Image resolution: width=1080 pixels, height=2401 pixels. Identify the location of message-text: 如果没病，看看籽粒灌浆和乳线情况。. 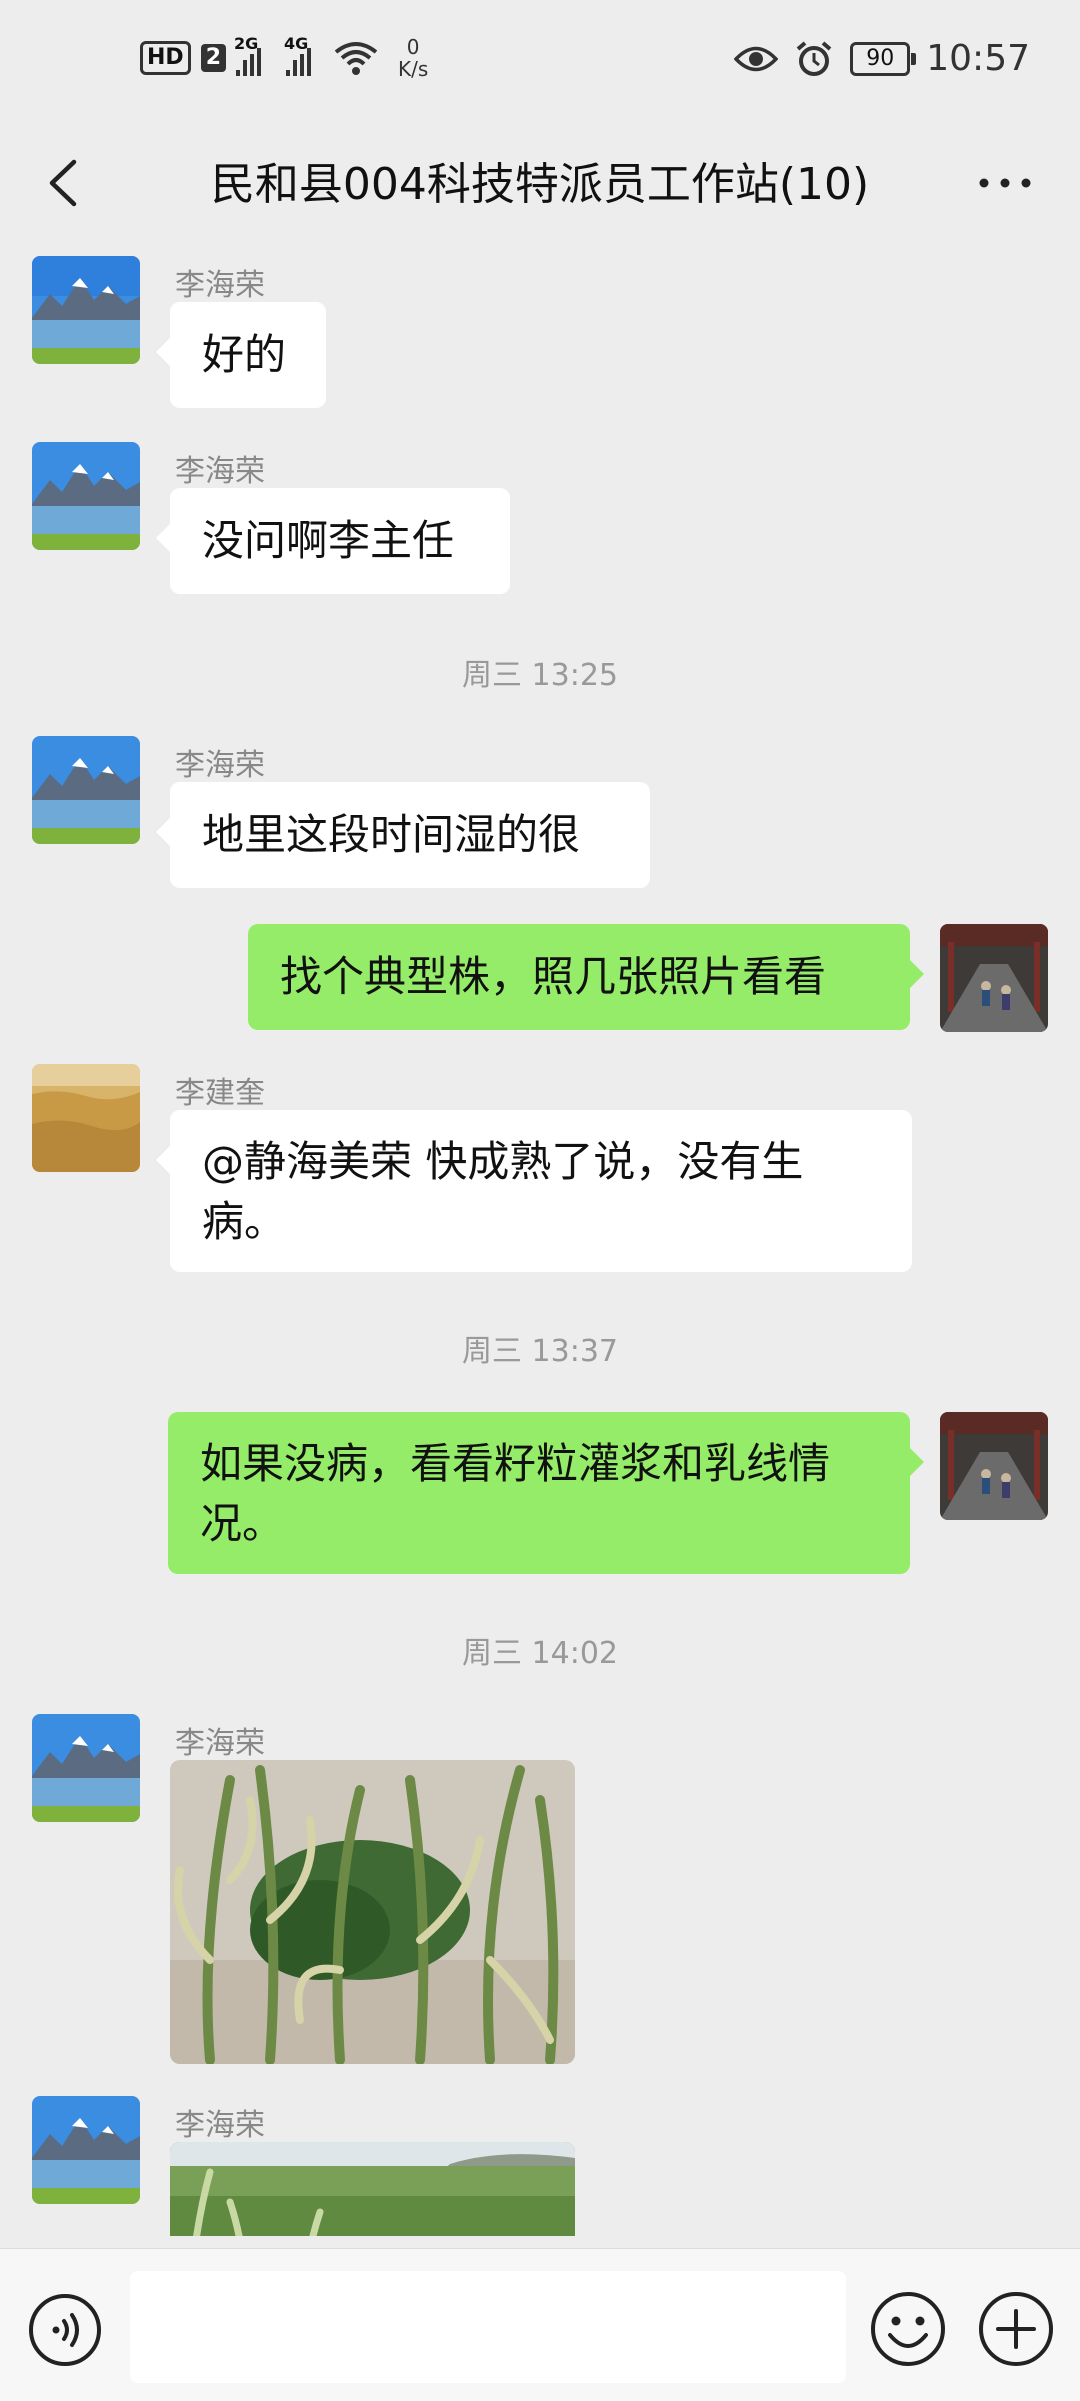
(515, 1493).